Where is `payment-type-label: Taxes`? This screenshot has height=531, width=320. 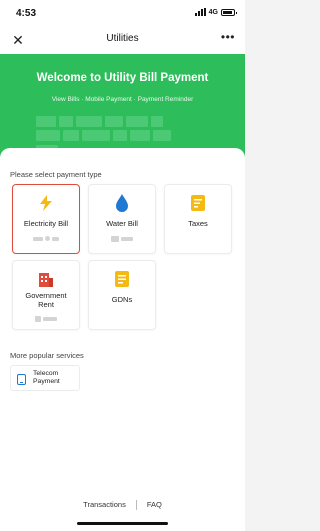 payment-type-label: Taxes is located at coordinates (198, 223).